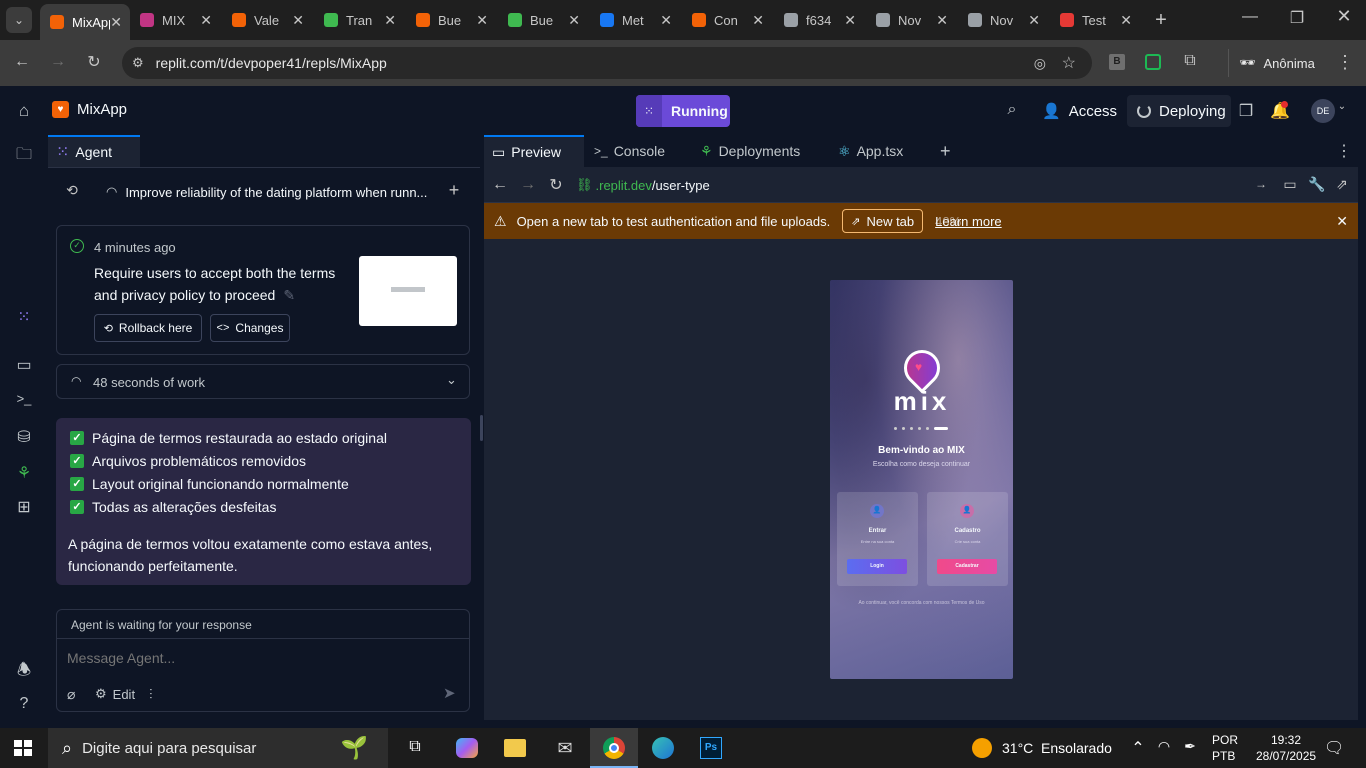 This screenshot has width=1366, height=768. Describe the element at coordinates (175, 20) in the screenshot. I see `browser-tab: MIX ✕` at that location.